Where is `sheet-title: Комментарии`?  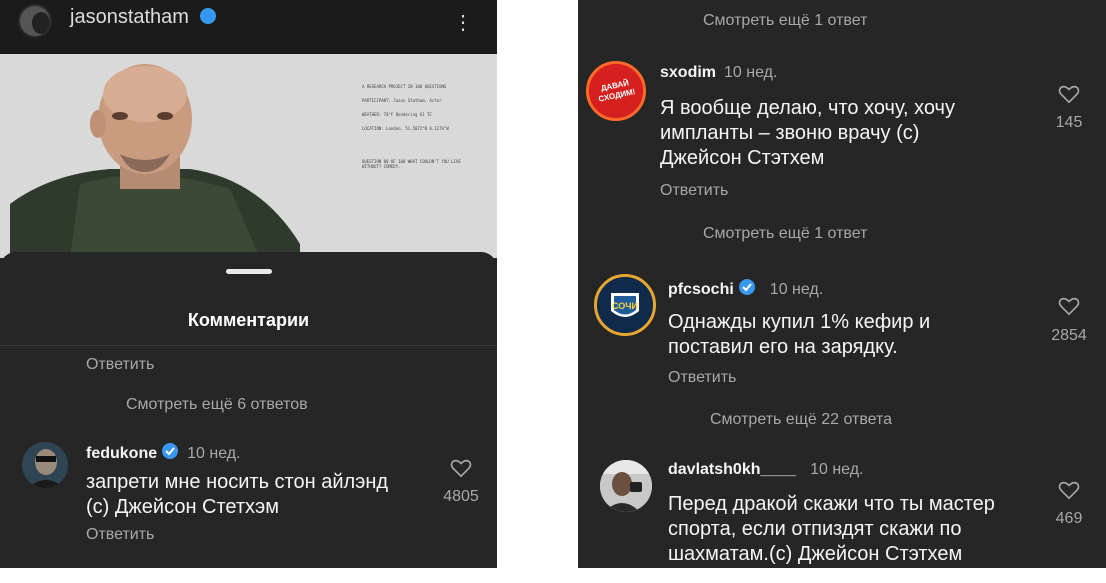
sheet-title: Комментарии is located at coordinates (248, 320).